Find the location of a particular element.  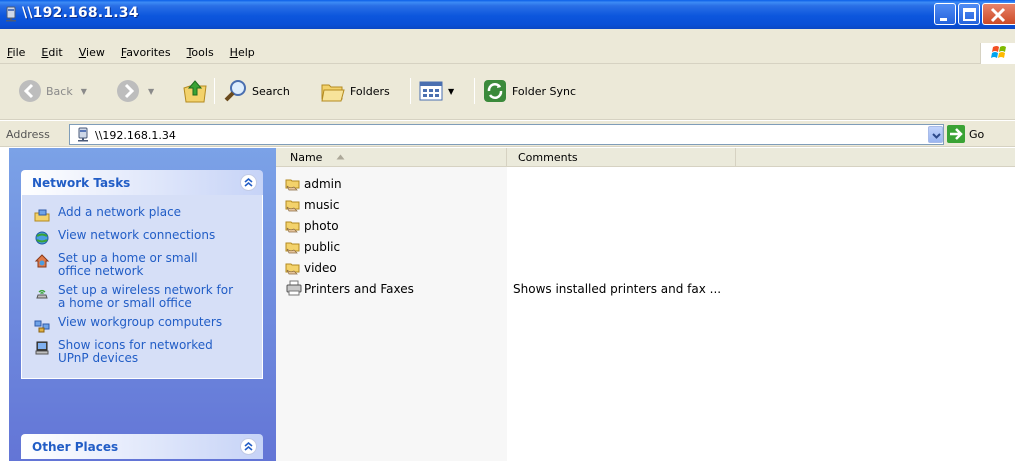

column-header-bar: Name Comments is located at coordinates (645, 157).